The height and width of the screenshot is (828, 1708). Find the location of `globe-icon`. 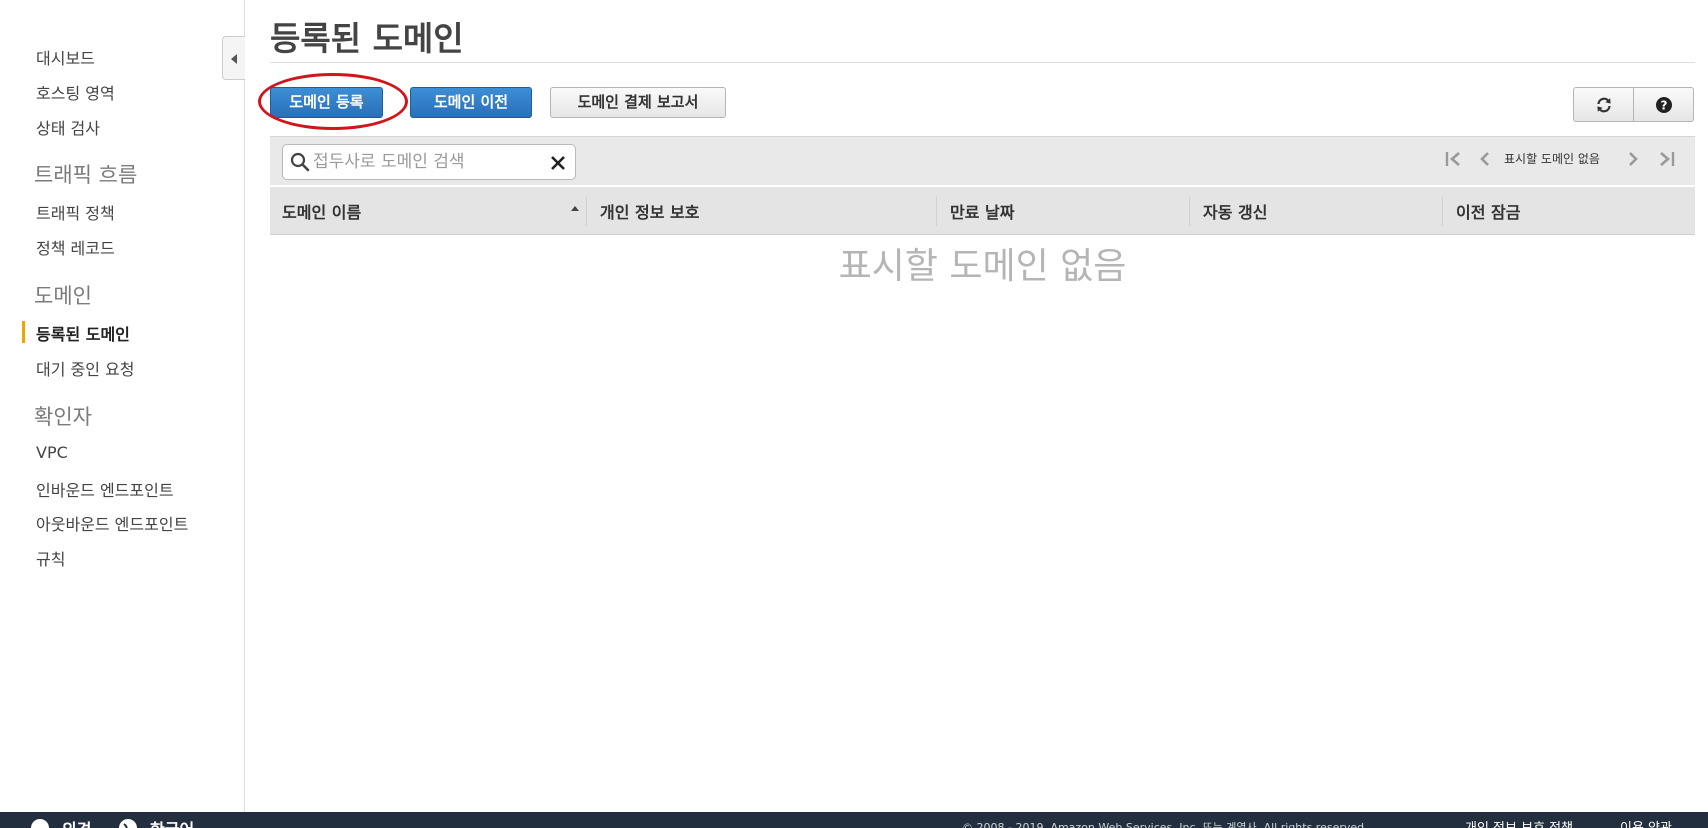

globe-icon is located at coordinates (128, 823).